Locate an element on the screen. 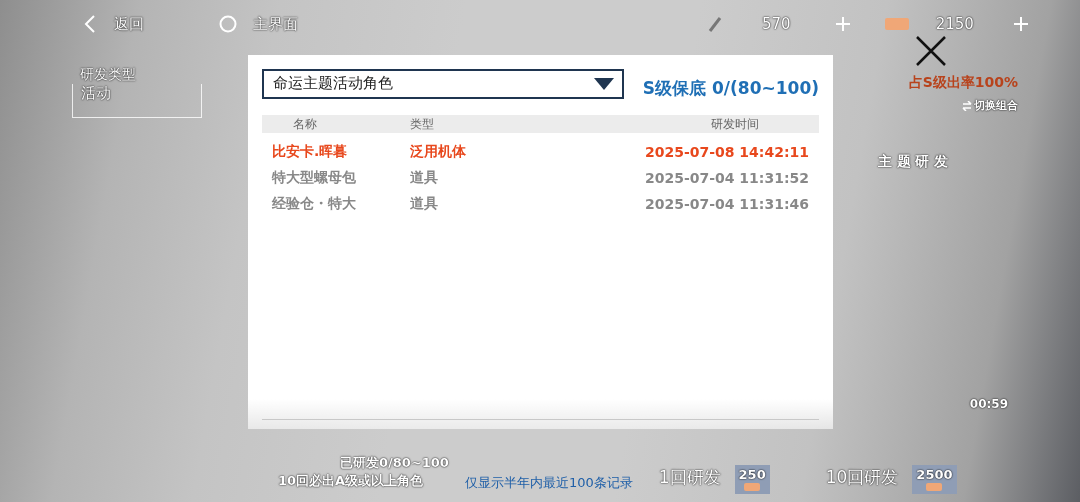 The image size is (1080, 502). dropdown-caret-icon is located at coordinates (604, 83).